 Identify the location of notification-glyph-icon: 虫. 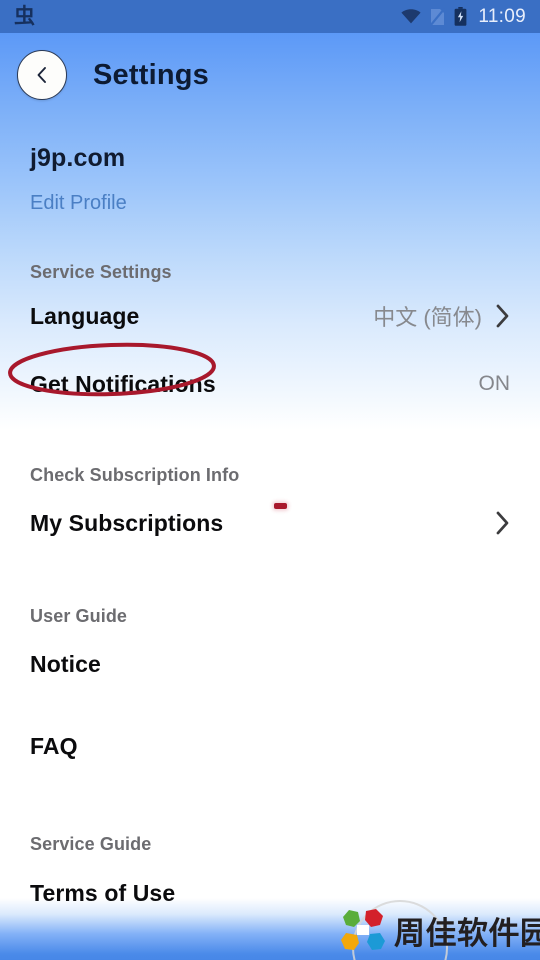
(24, 16).